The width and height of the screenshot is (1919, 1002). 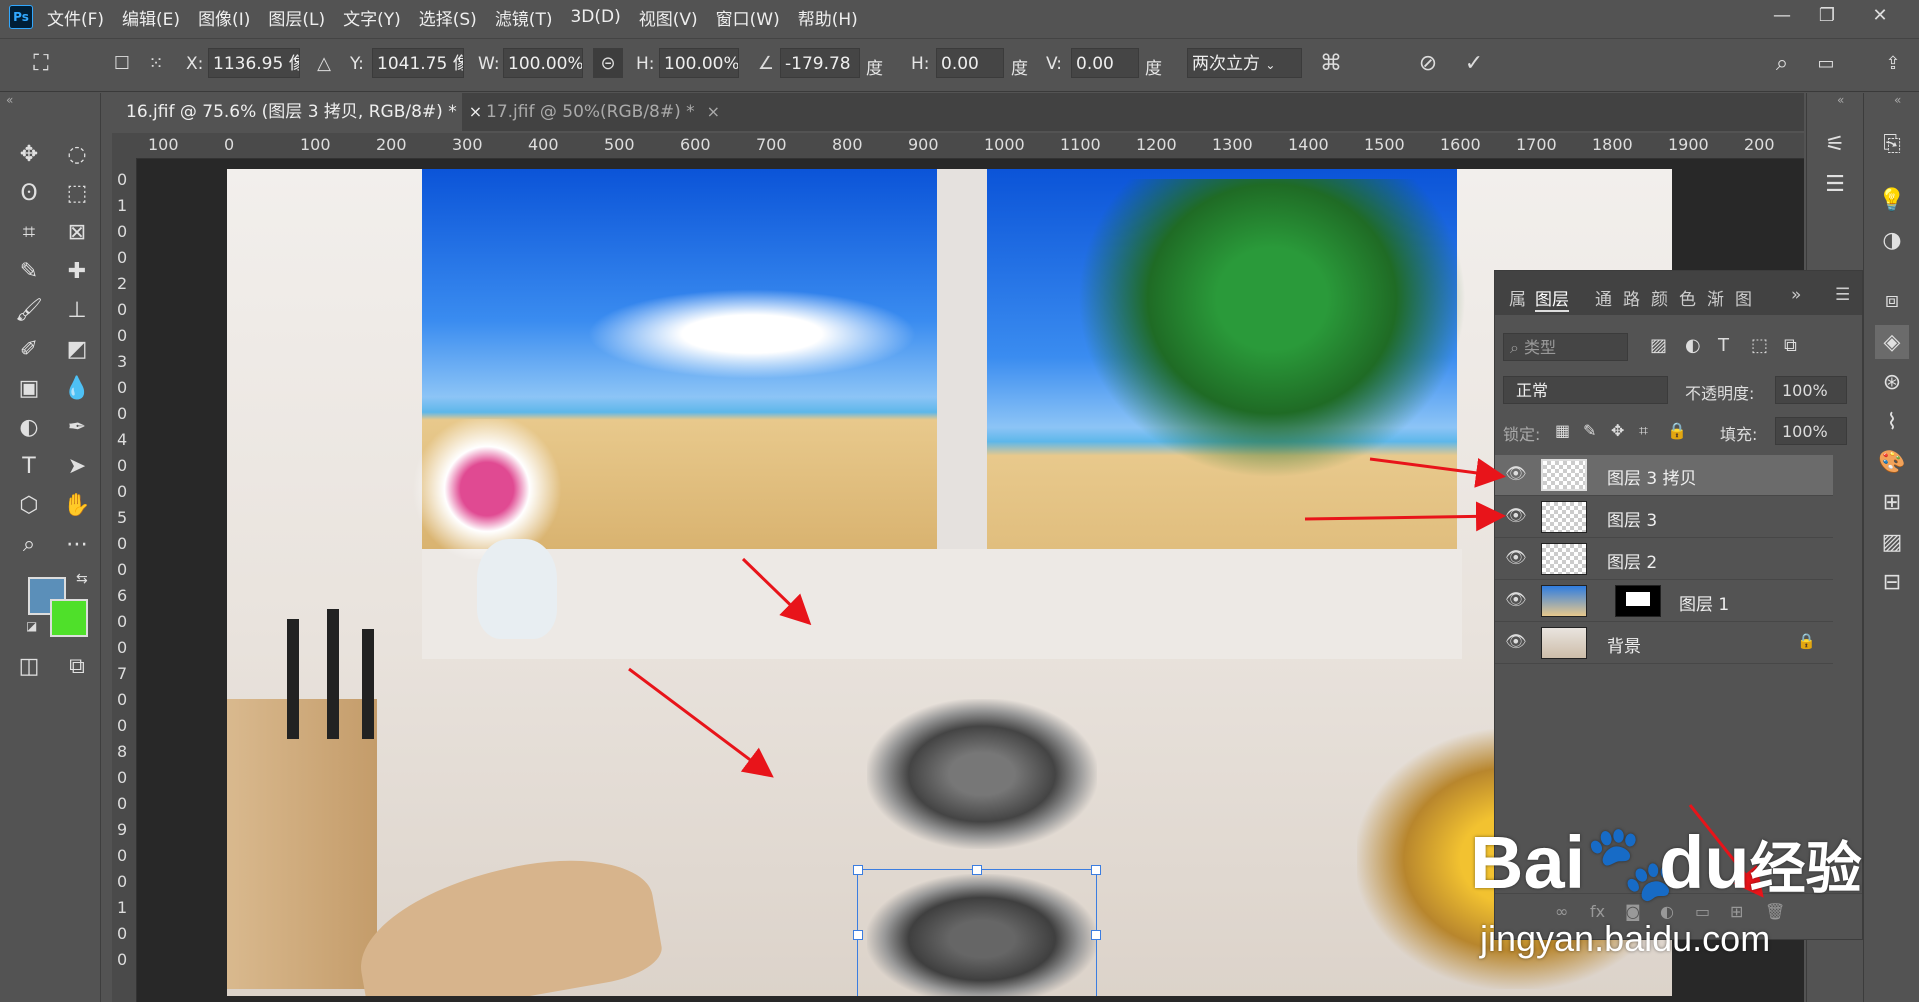 What do you see at coordinates (1617, 430) in the screenshot?
I see `lock-position-icon: ✥` at bounding box center [1617, 430].